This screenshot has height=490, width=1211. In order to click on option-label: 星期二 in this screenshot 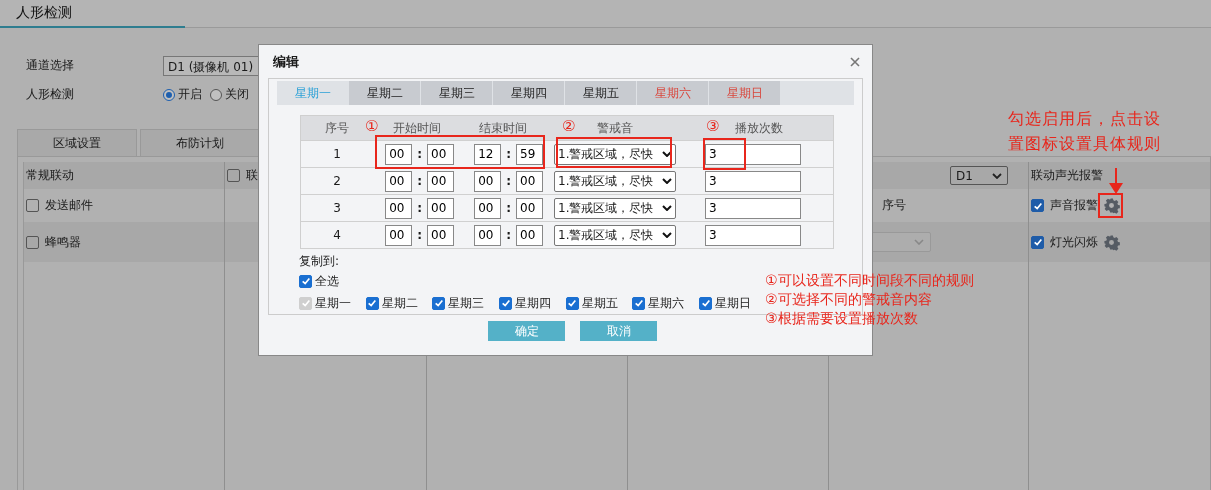, I will do `click(399, 303)`.